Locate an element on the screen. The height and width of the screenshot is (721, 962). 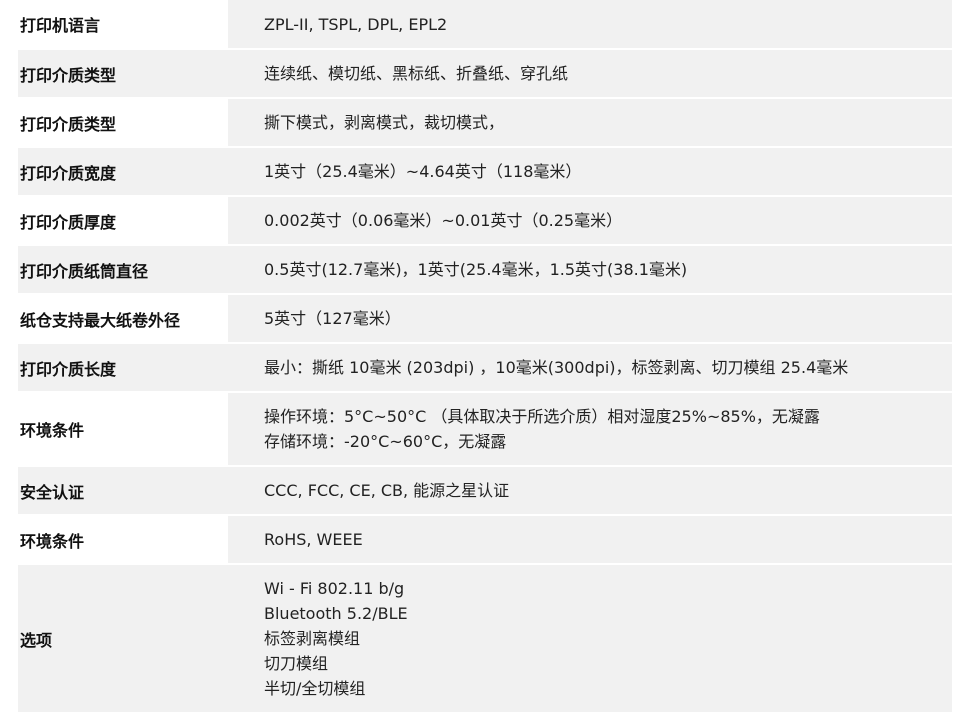
spec-value-line: 存储环境：-20°C~60°C，无凝露 is located at coordinates (385, 441).